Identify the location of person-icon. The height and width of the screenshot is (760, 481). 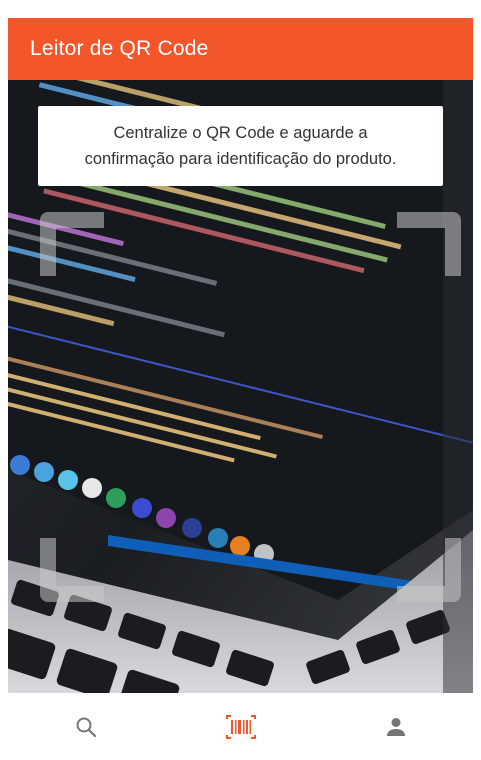
(395, 726).